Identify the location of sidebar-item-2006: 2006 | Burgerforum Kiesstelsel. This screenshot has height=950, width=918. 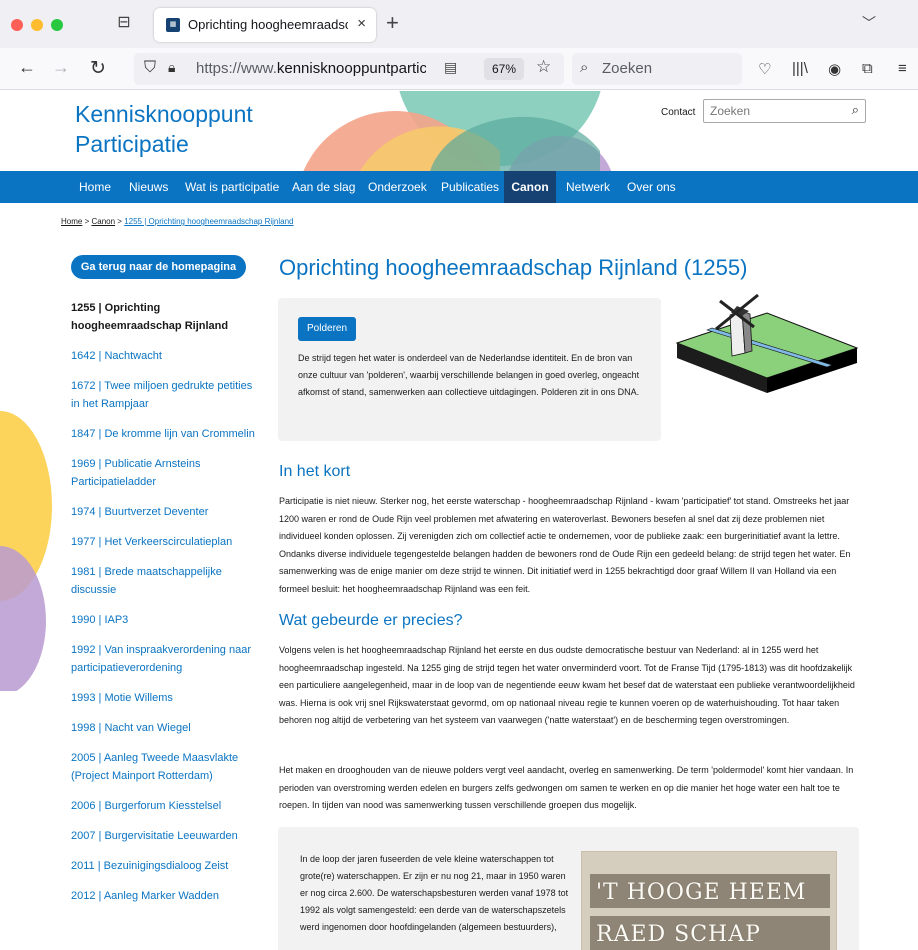
(166, 806).